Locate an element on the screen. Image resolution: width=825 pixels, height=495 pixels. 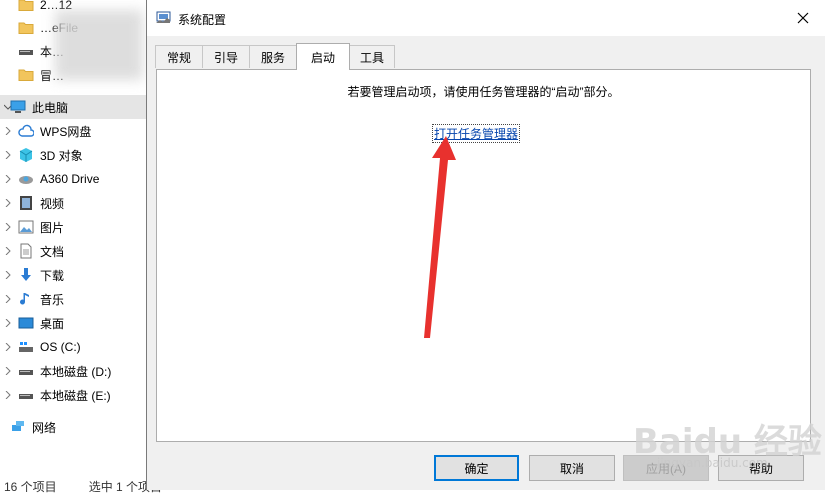
nav-item-os-c: OS (C:) is located at coordinates (75, 347).